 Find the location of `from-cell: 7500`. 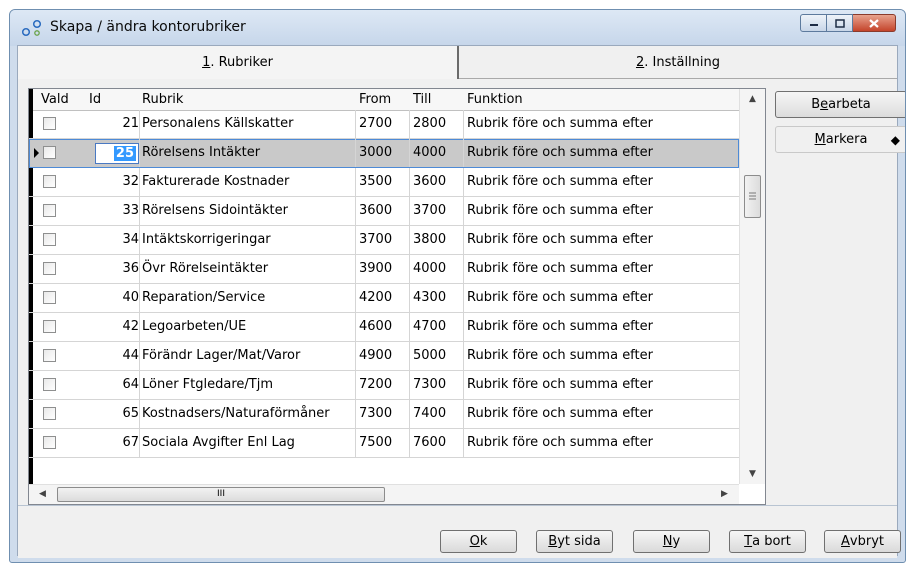

from-cell: 7500 is located at coordinates (375, 442).